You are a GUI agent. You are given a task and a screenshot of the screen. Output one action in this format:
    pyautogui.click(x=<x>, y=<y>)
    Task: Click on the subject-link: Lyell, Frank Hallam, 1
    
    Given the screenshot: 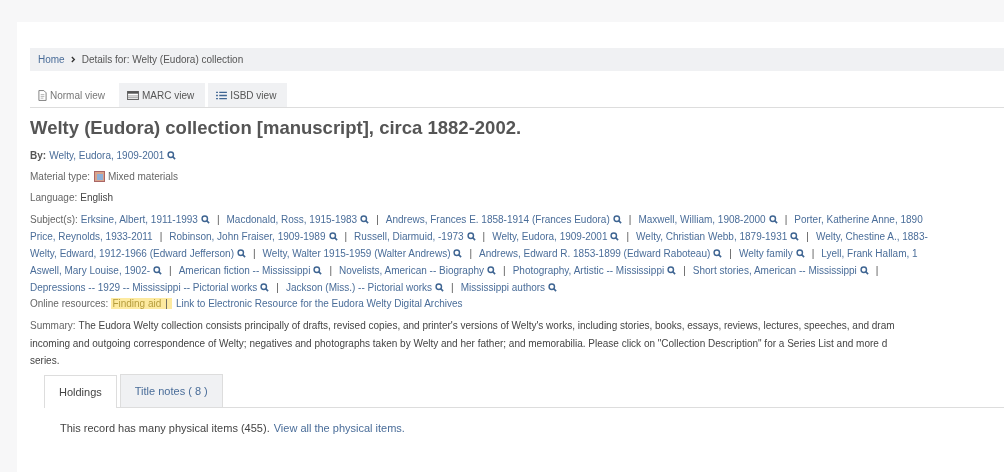 What is the action you would take?
    pyautogui.click(x=869, y=253)
    